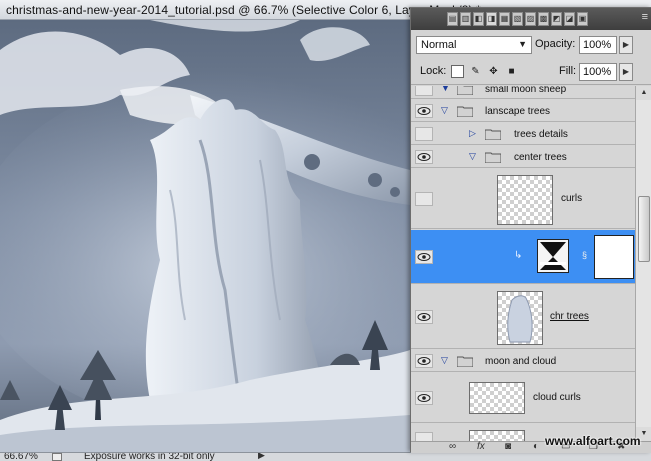  What do you see at coordinates (452, 446) in the screenshot?
I see `link-layers-icon: ∞` at bounding box center [452, 446].